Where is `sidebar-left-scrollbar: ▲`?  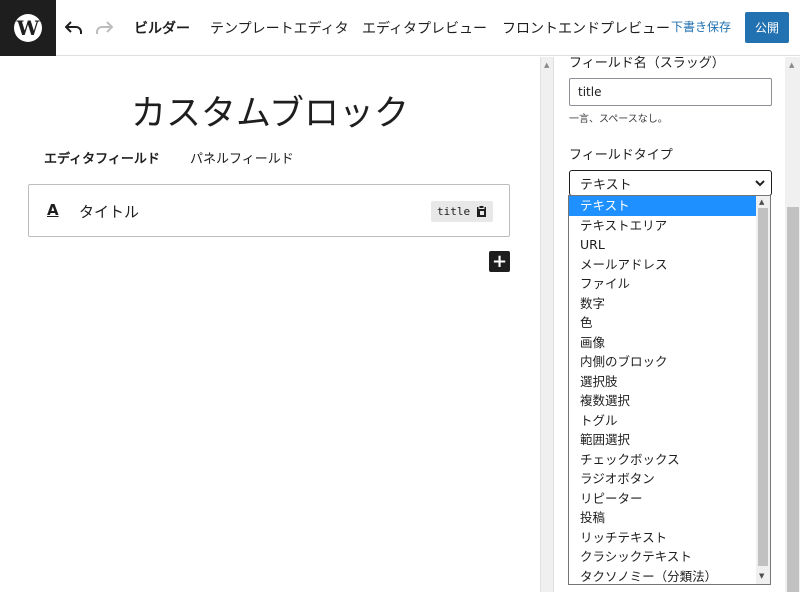 sidebar-left-scrollbar: ▲ is located at coordinates (547, 324).